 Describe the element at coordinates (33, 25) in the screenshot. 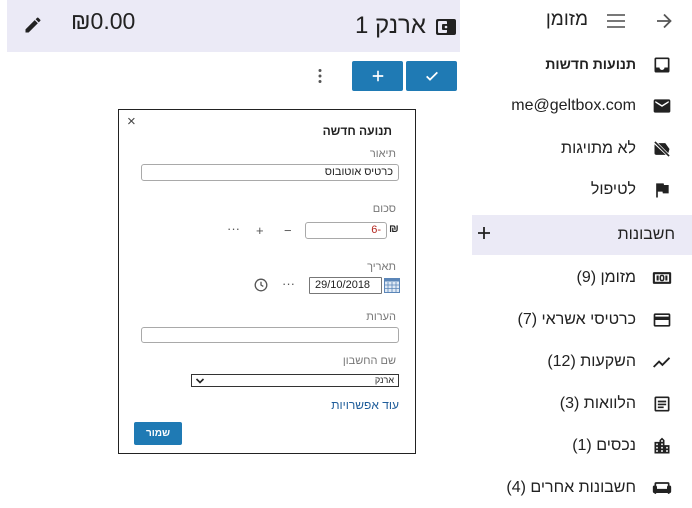

I see `edit-pencil-icon` at that location.